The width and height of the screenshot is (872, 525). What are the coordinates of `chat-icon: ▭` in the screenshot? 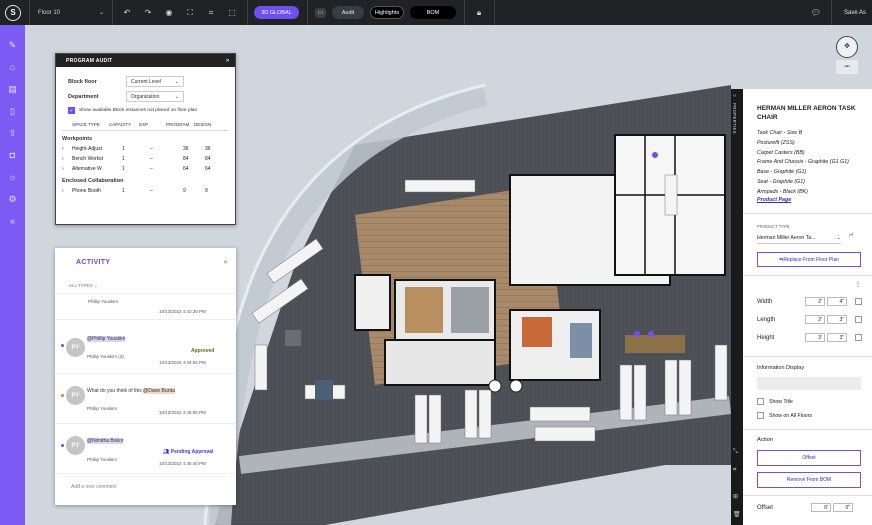 It's located at (320, 12).